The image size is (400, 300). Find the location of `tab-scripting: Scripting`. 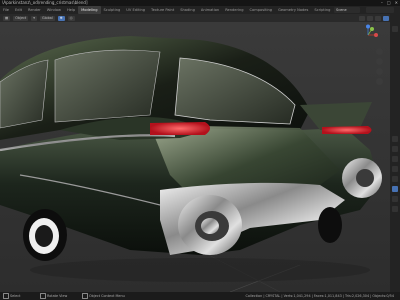

tab-scripting: Scripting is located at coordinates (322, 10).